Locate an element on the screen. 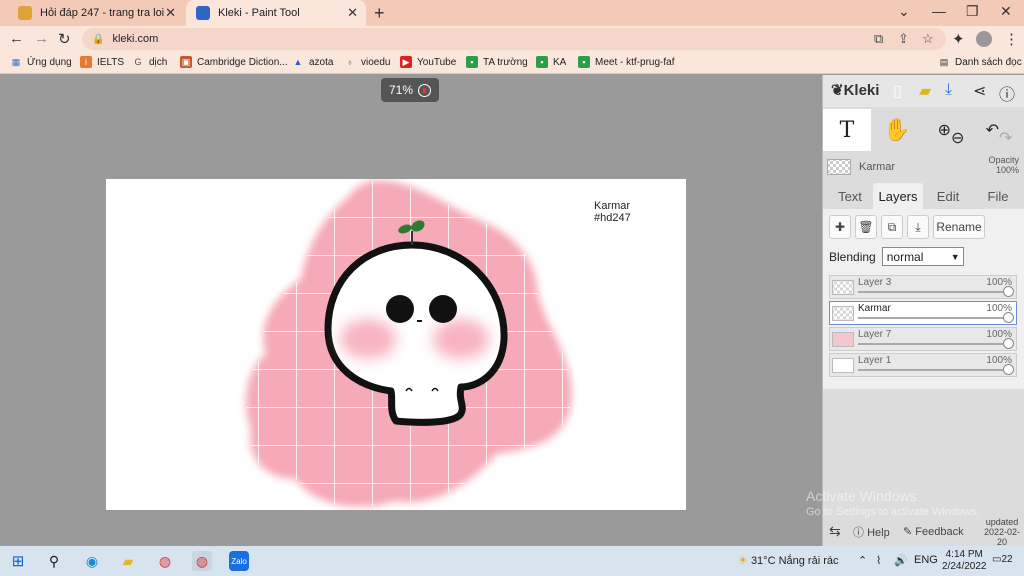 This screenshot has height=576, width=1024. language-indicator: ENG is located at coordinates (926, 560).